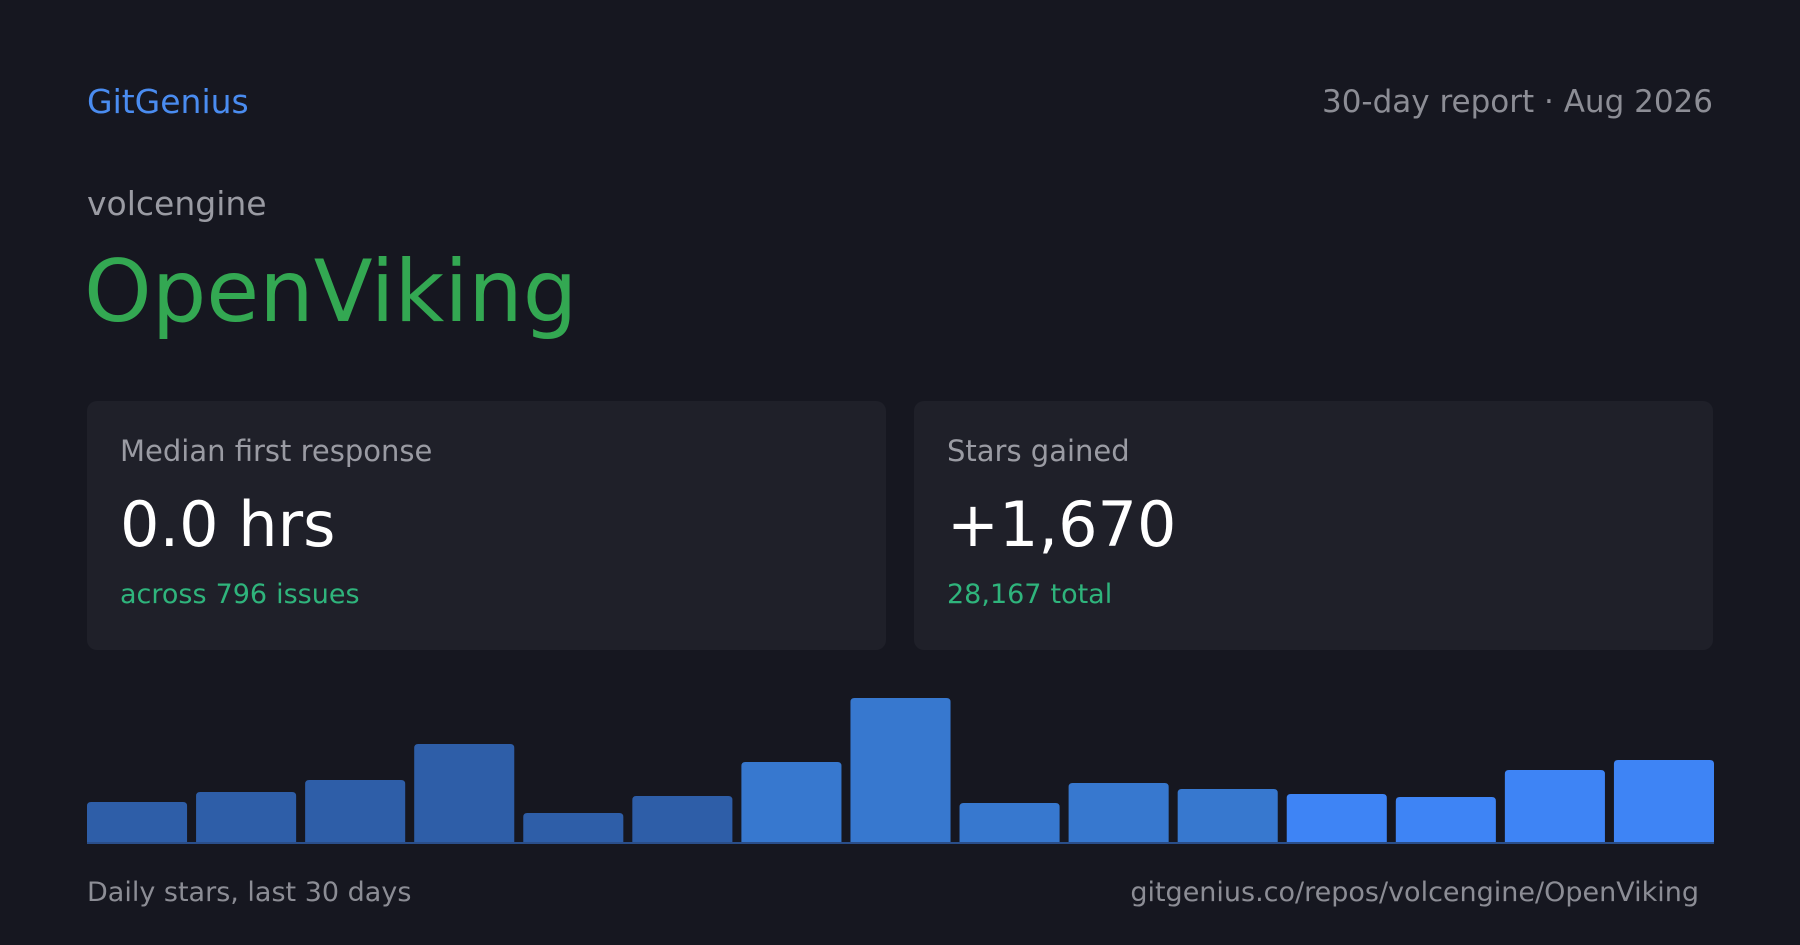 The width and height of the screenshot is (1800, 945). Describe the element at coordinates (994, 594) in the screenshot. I see `stars-total-count: 28,167` at that location.